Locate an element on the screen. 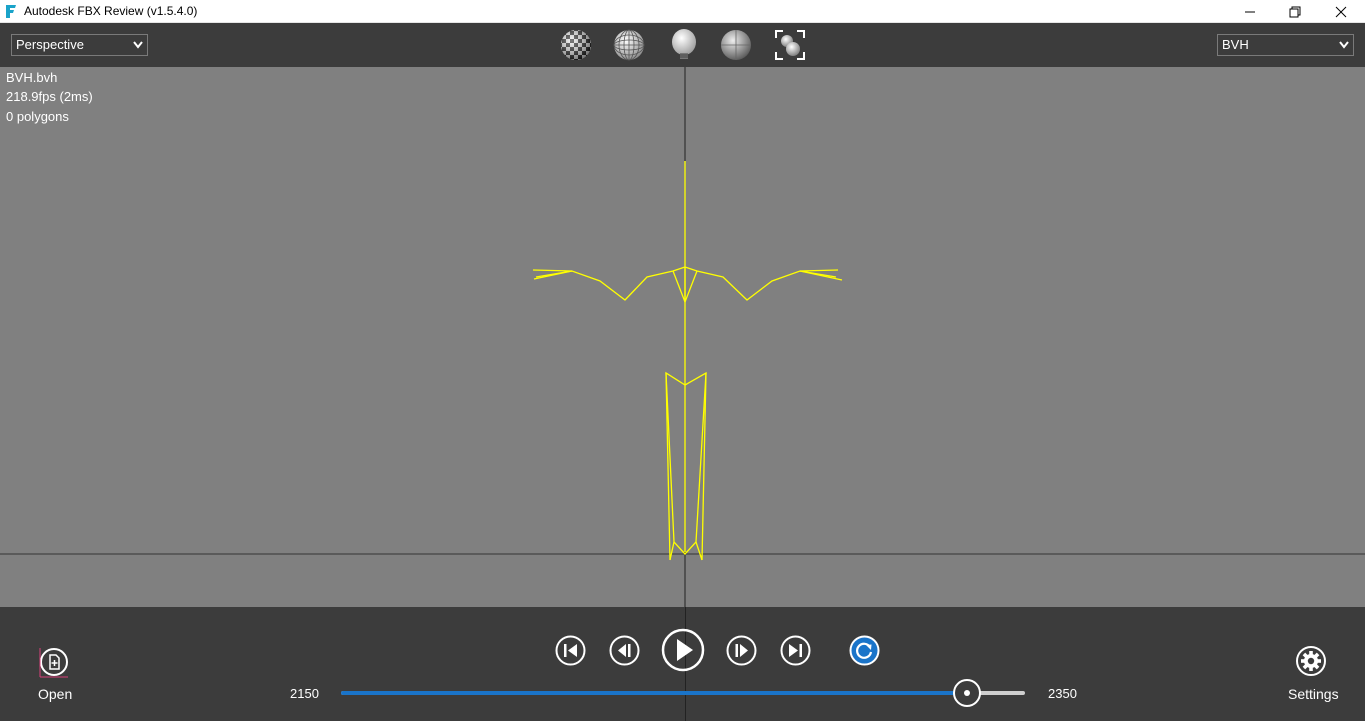 This screenshot has height=721, width=1365. settings-label: Settings is located at coordinates (1313, 694).